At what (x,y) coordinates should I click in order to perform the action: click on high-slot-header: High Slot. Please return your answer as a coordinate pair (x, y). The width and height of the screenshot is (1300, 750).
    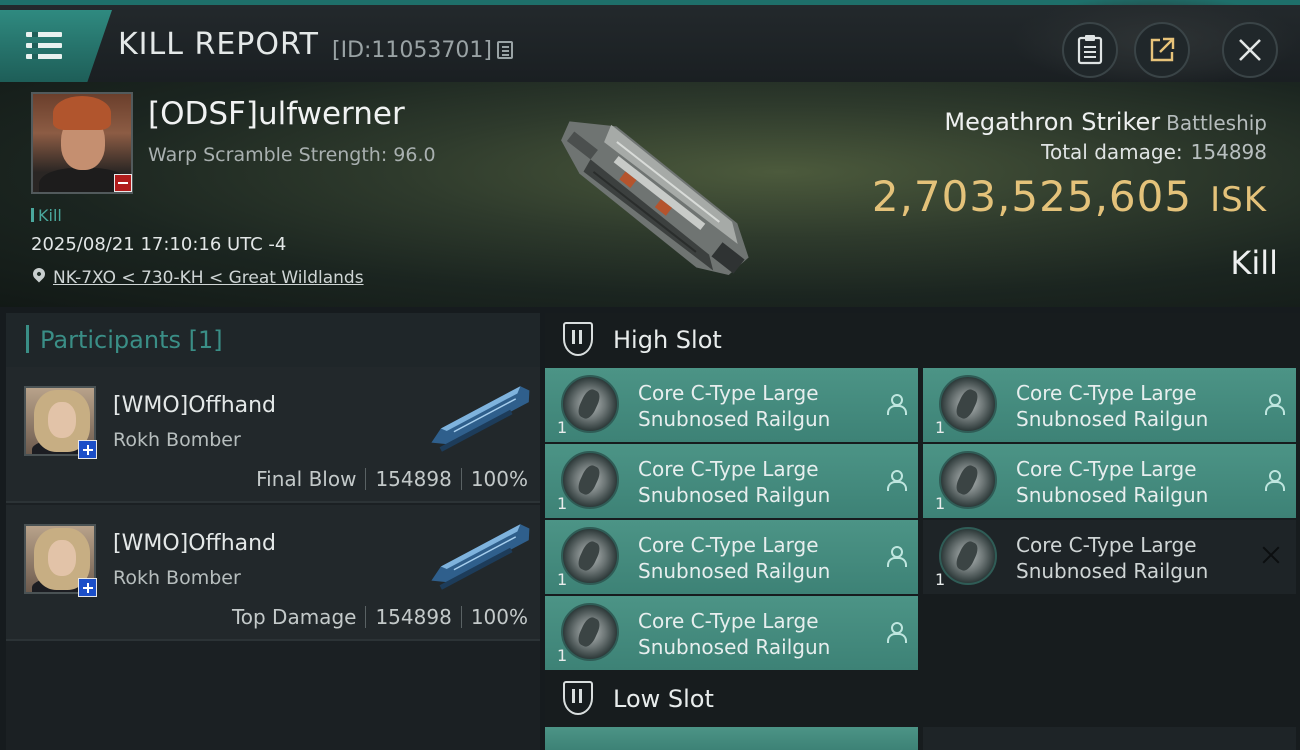
    Looking at the image, I should click on (922, 340).